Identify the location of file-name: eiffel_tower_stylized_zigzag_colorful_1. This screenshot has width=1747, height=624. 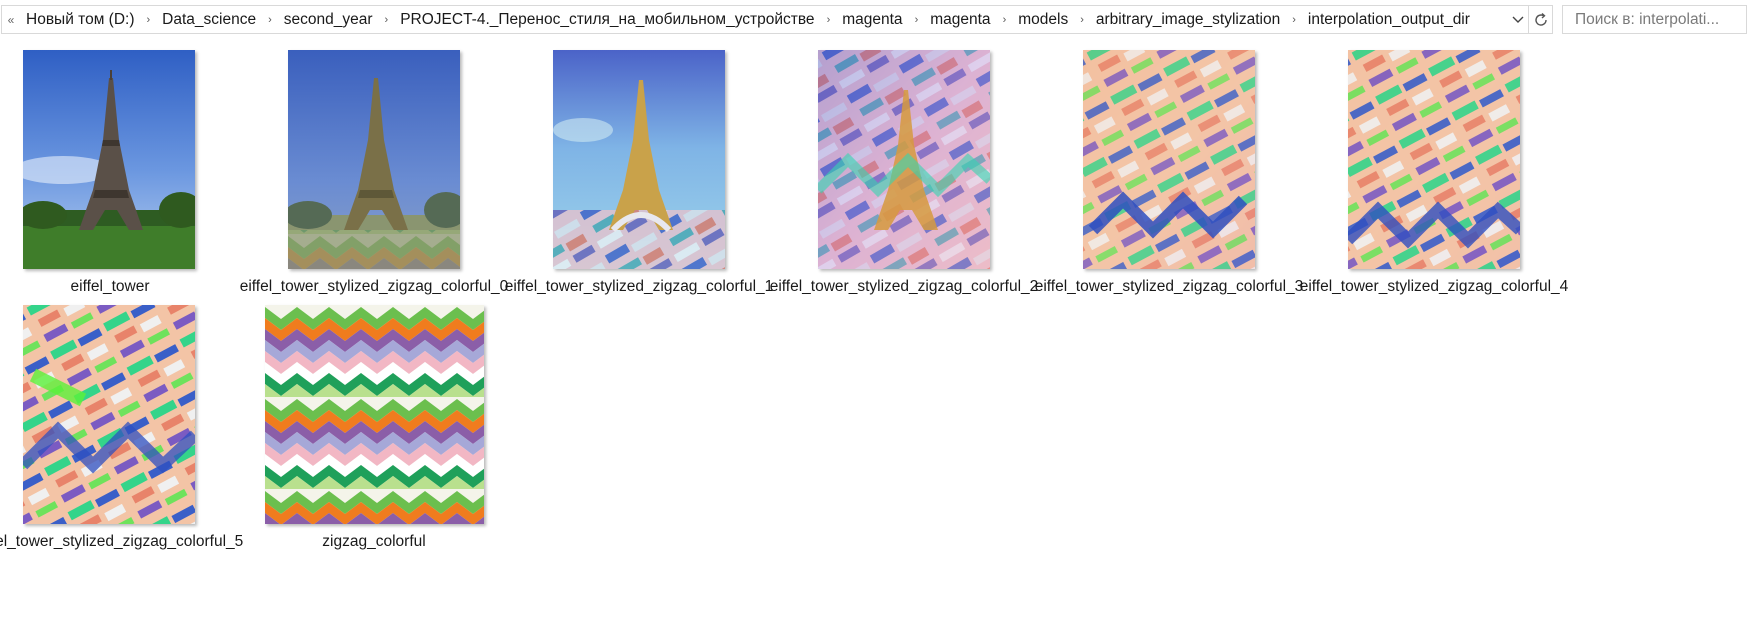
(639, 286).